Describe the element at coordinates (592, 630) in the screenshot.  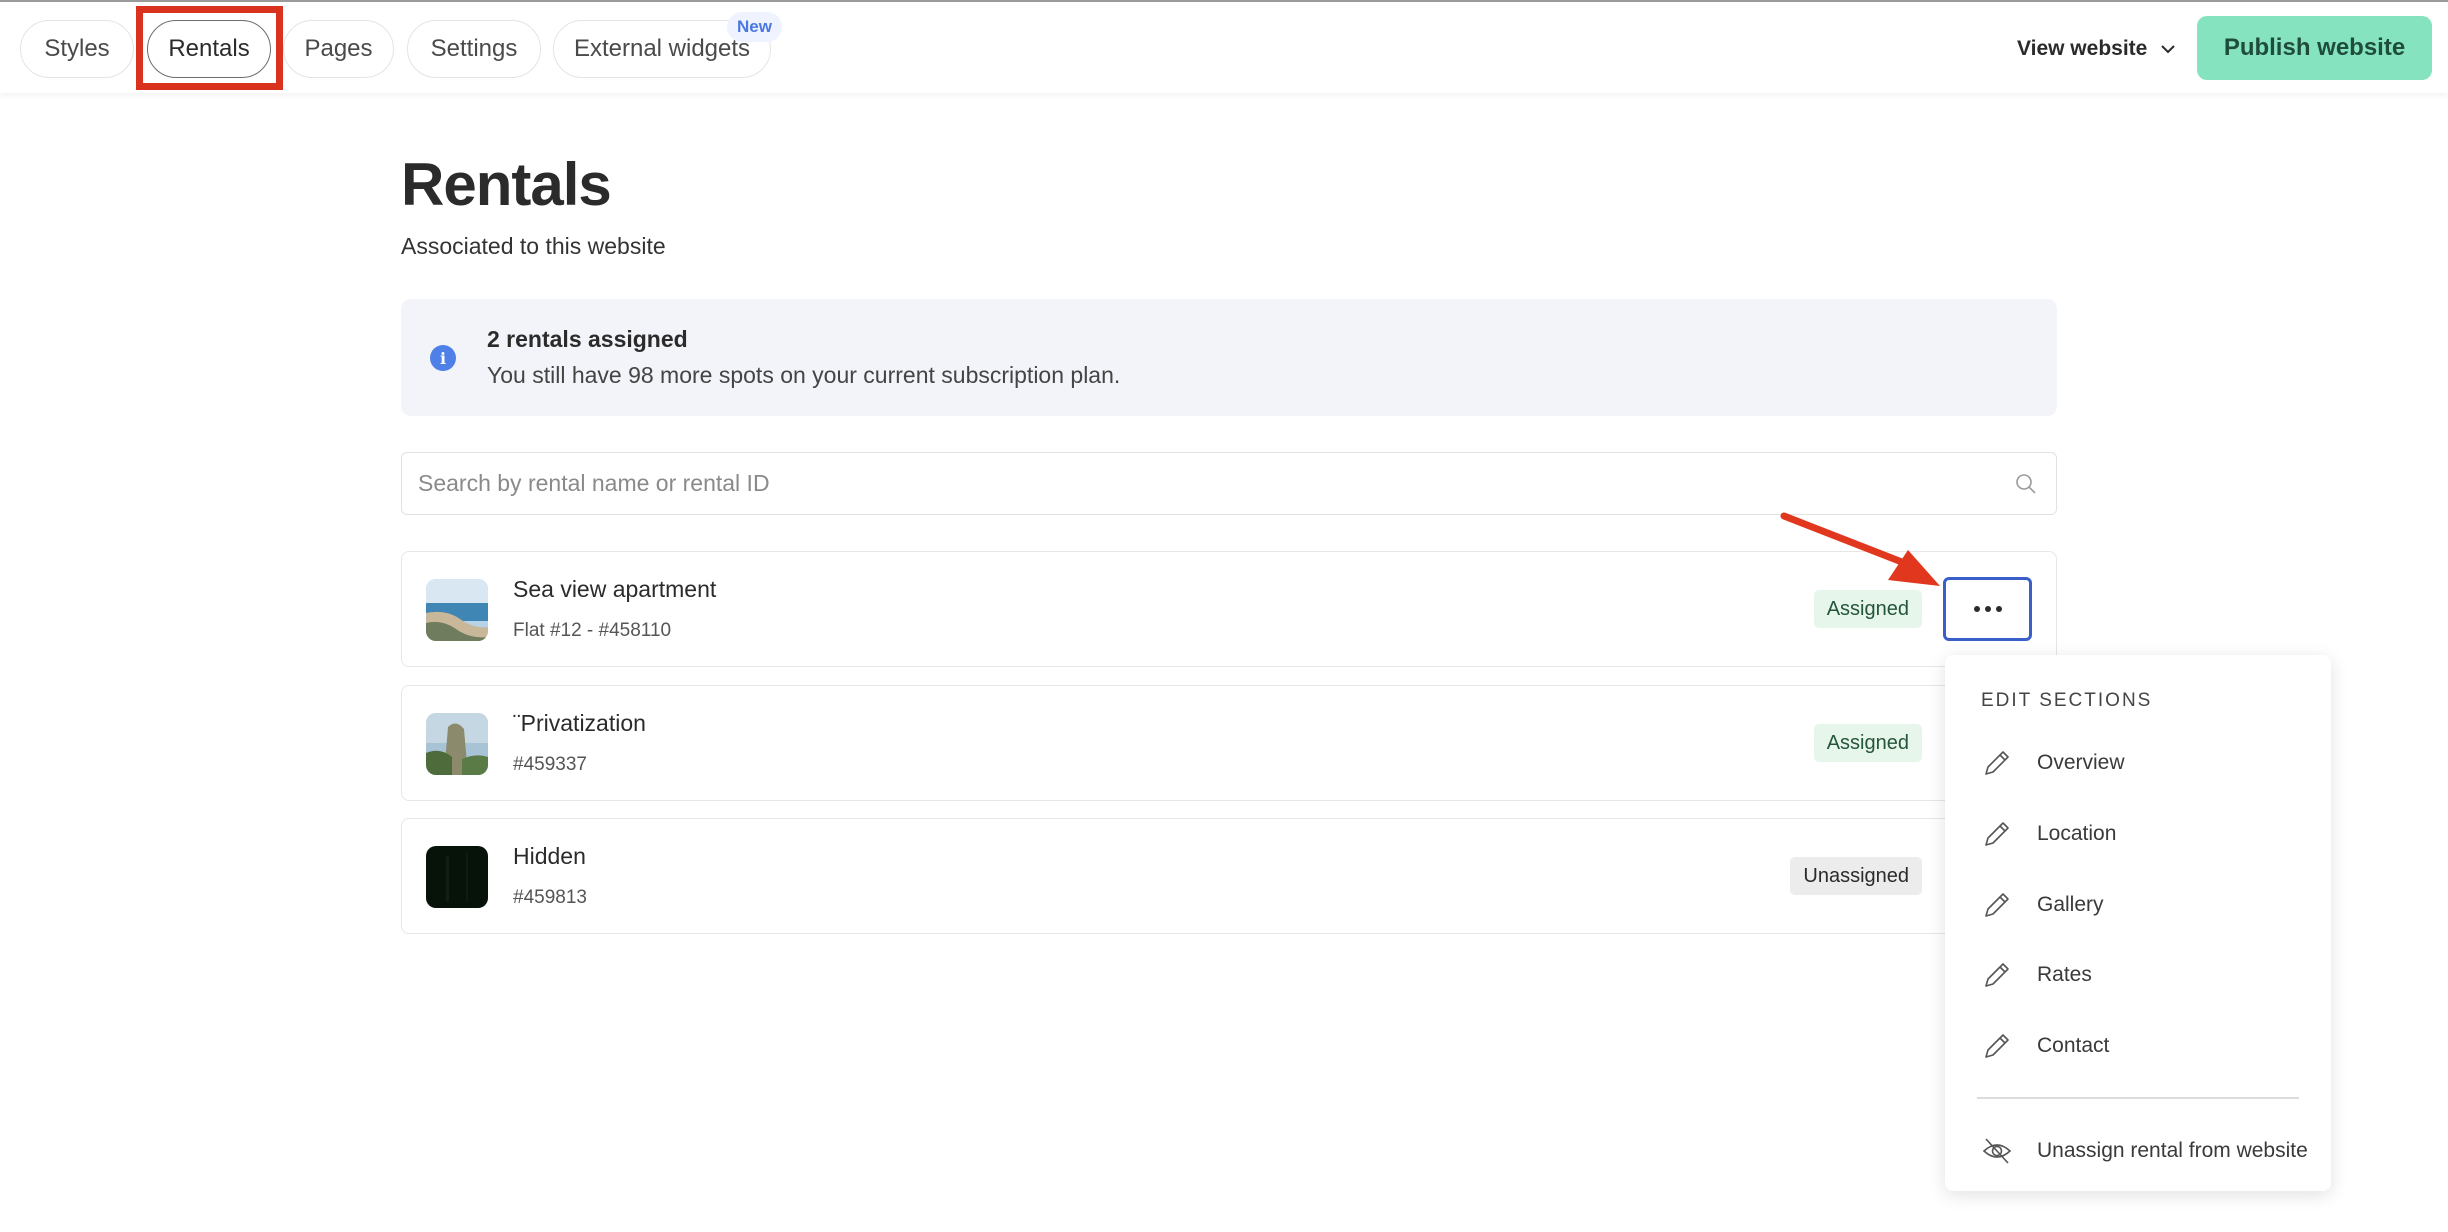
I see `rental-id: Flat #12 - #458110` at that location.